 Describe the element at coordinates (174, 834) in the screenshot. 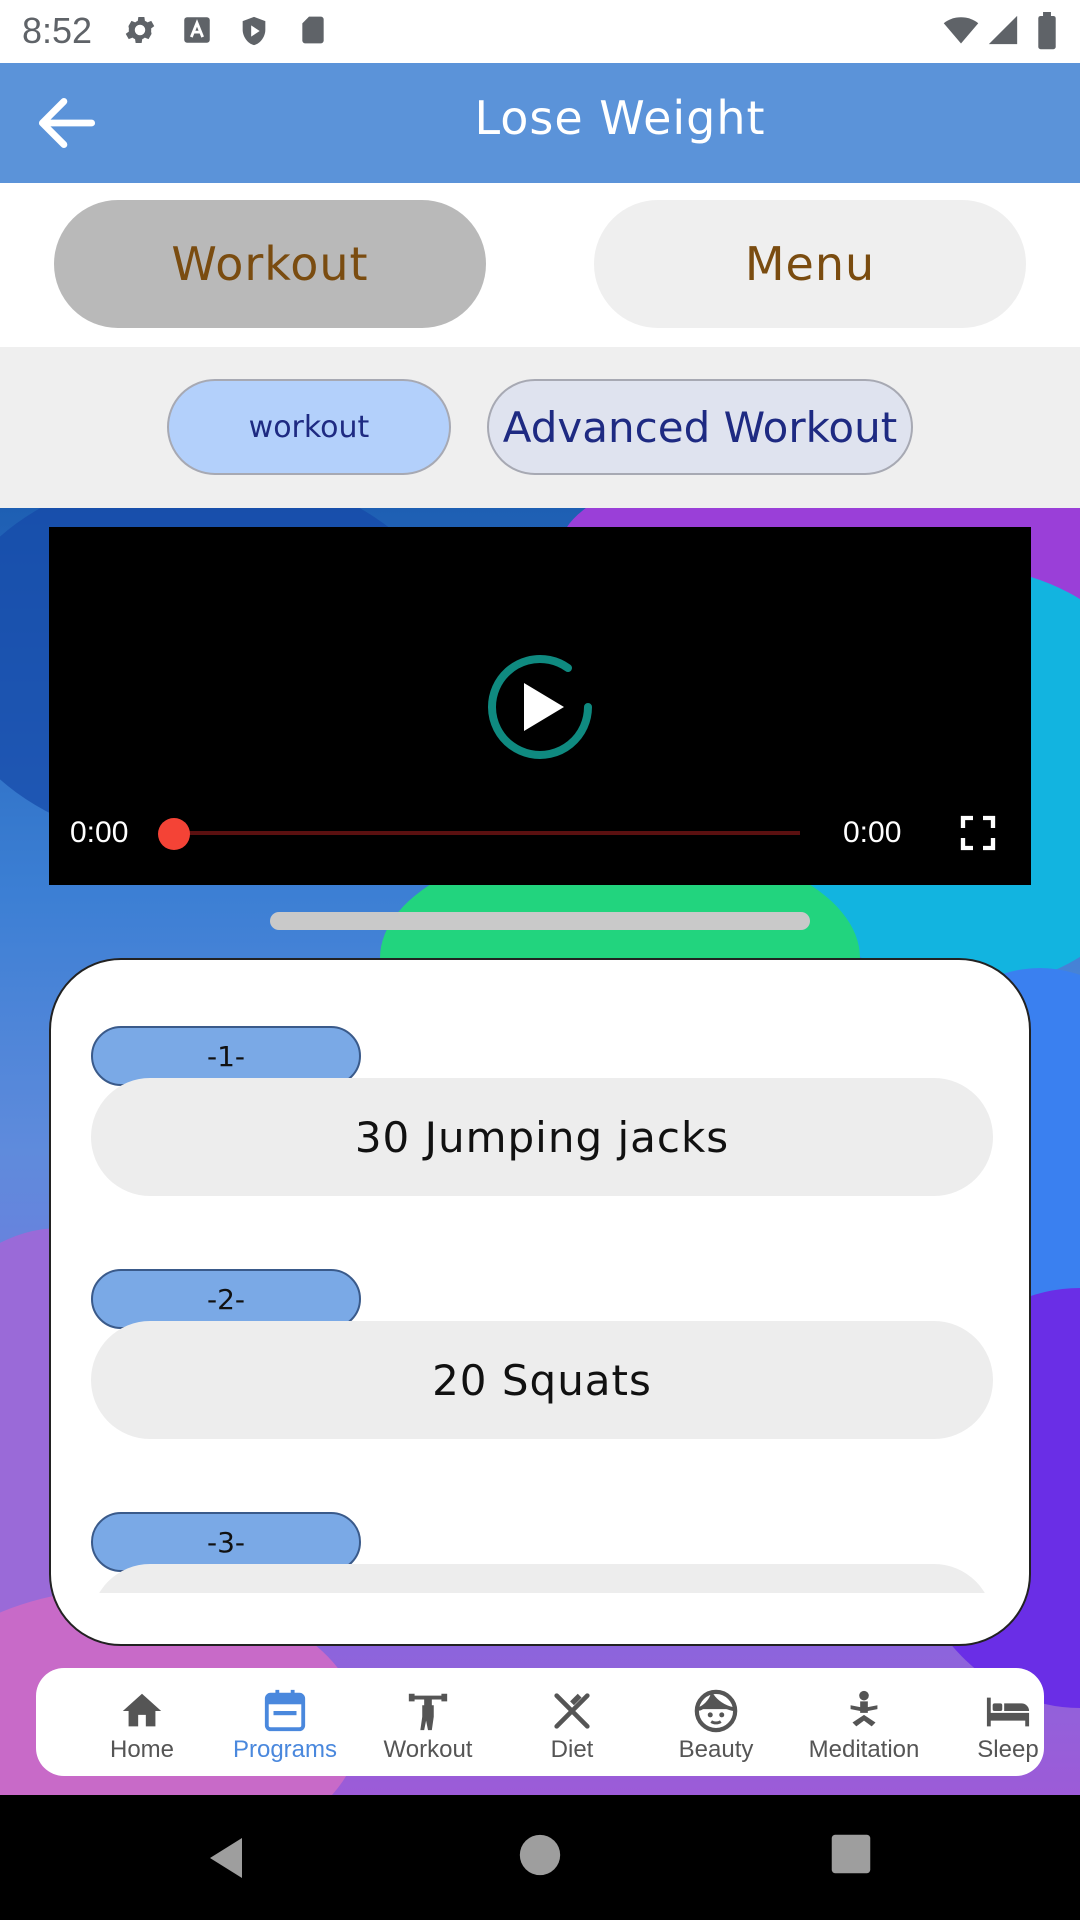

I see `video-seek-handle` at that location.